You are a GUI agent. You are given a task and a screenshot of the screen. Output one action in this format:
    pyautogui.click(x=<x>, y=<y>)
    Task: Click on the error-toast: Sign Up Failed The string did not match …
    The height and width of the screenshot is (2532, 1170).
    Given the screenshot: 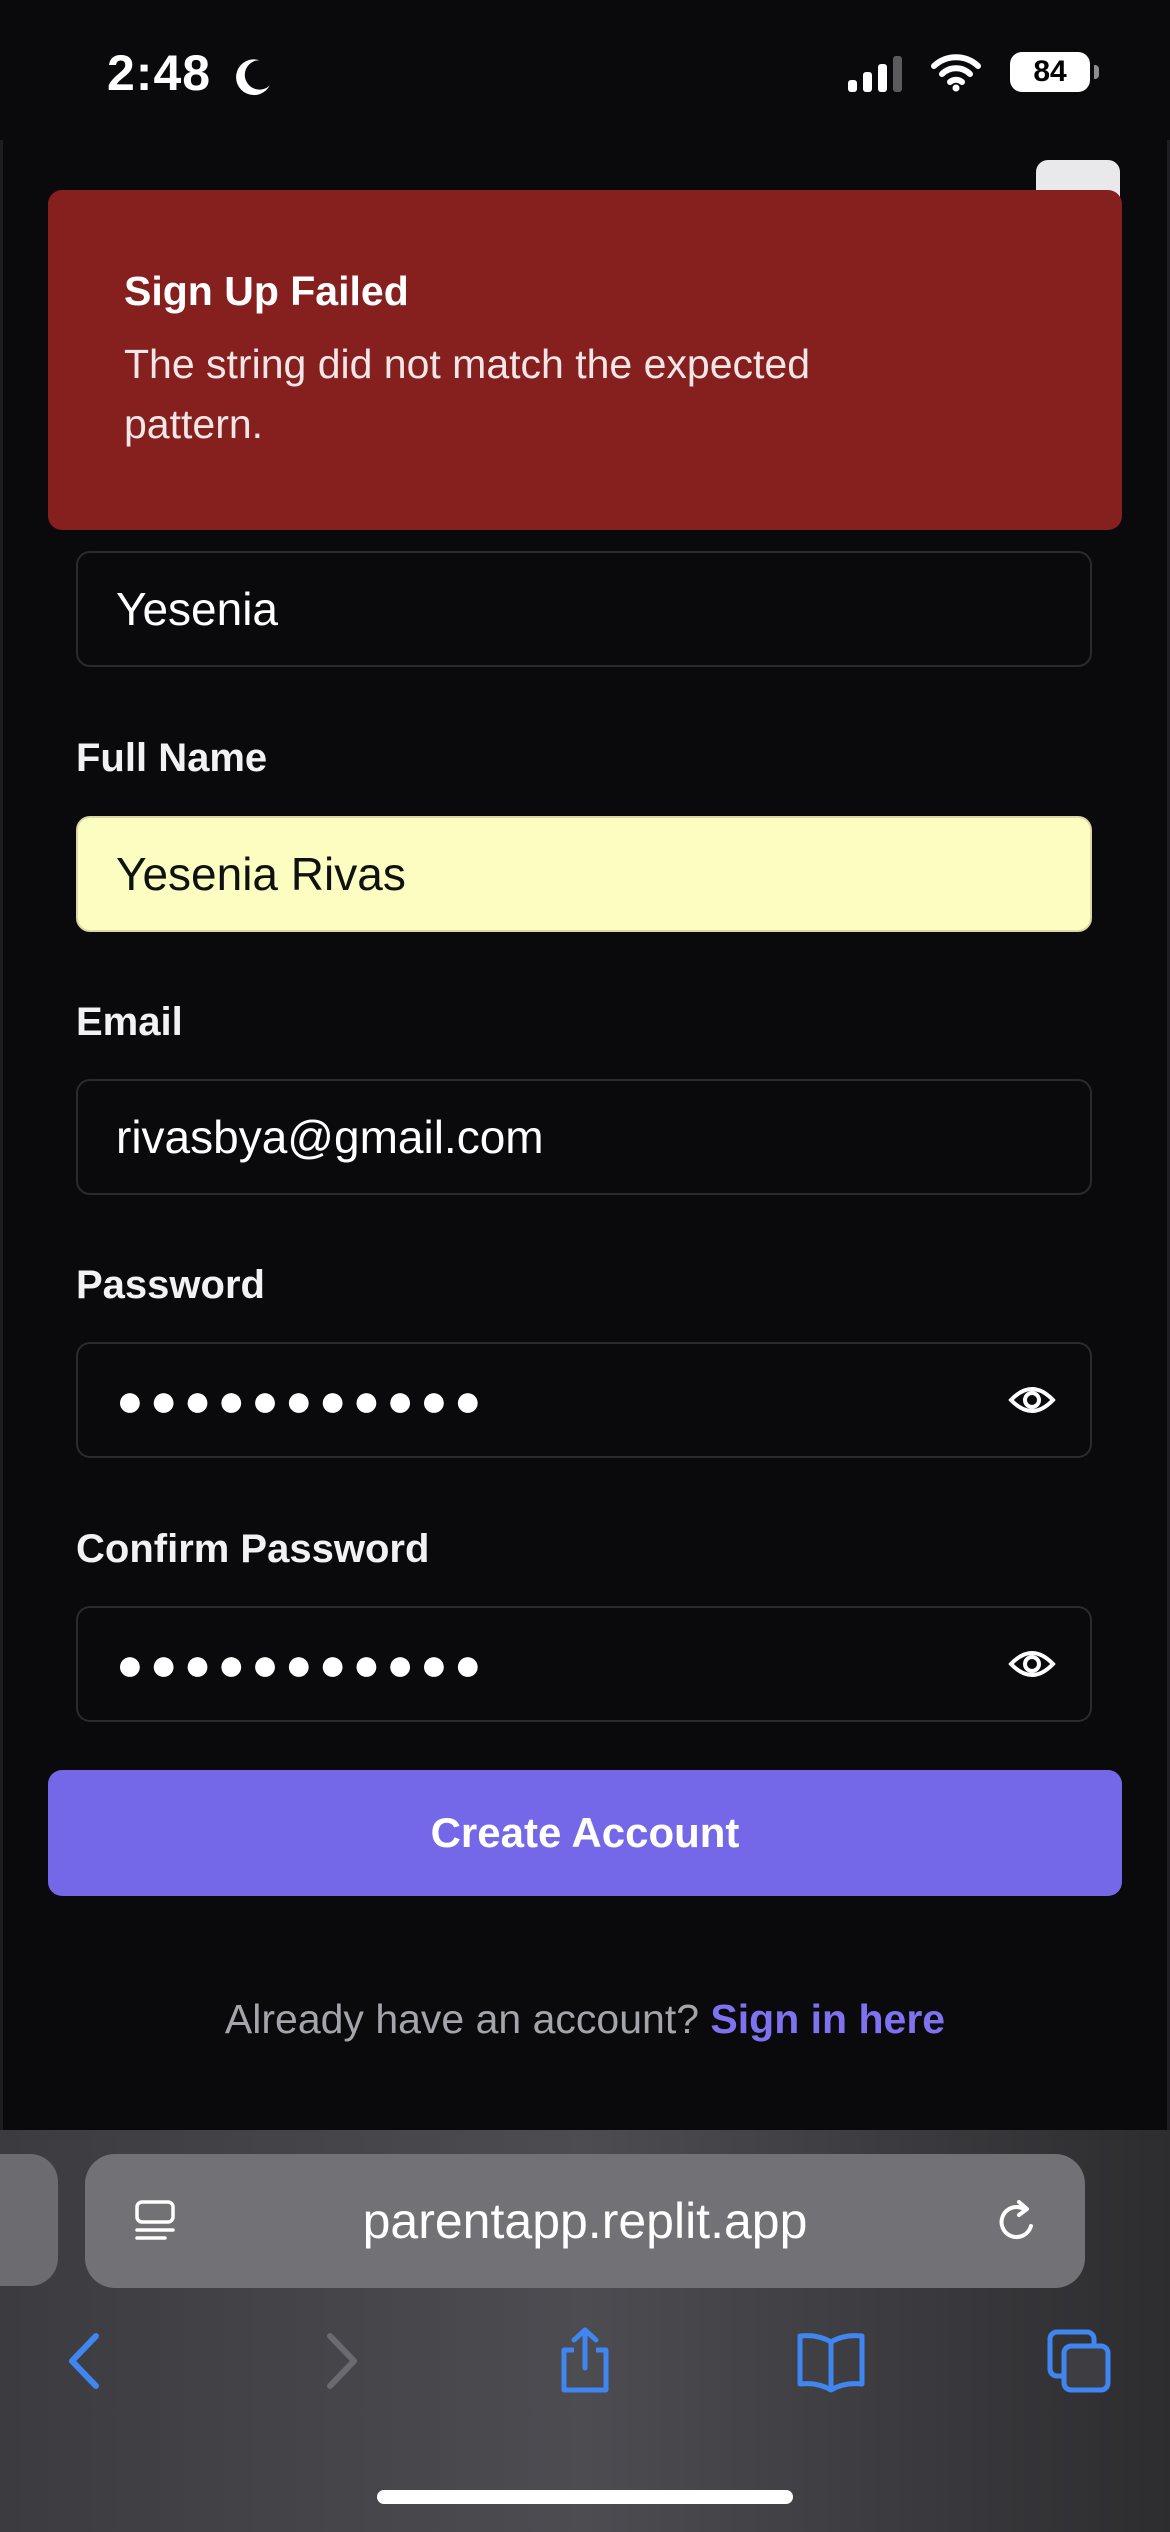 What is the action you would take?
    pyautogui.click(x=585, y=360)
    